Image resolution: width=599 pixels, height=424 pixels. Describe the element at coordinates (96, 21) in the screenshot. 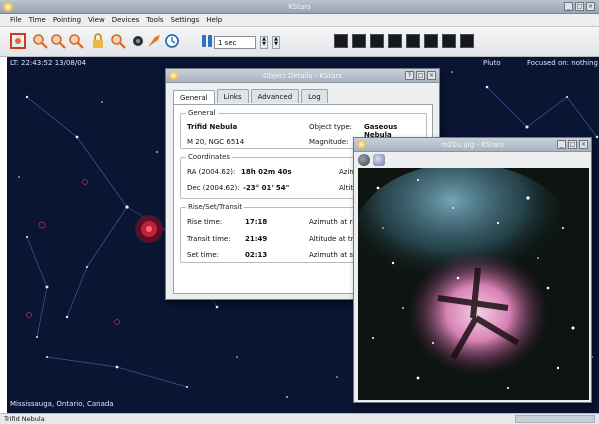

I see `menu-view: View` at that location.